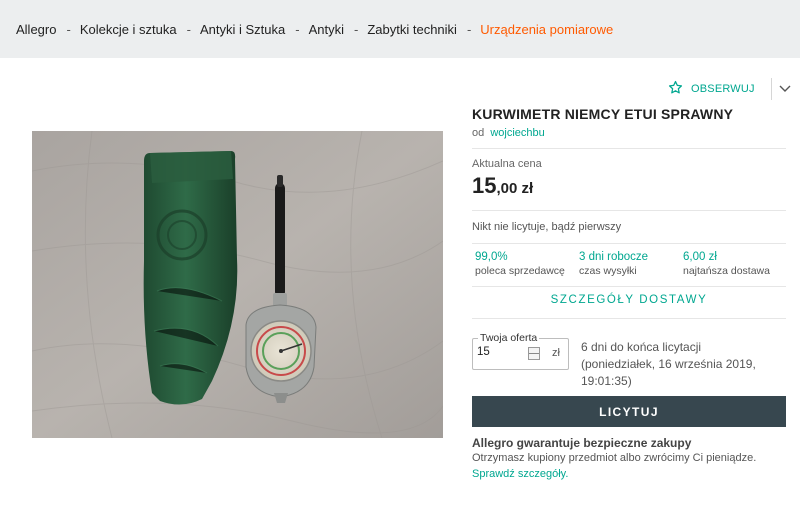  Describe the element at coordinates (509, 338) in the screenshot. I see `offer-legend: Twoja oferta` at that location.